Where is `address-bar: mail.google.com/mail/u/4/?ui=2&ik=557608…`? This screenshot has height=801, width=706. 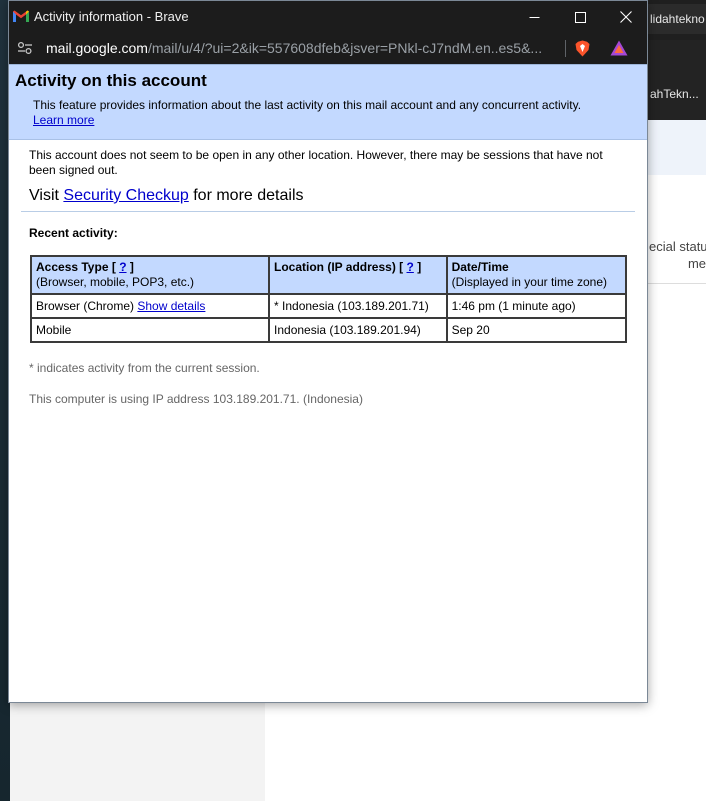 address-bar: mail.google.com/mail/u/4/?ui=2&ik=557608… is located at coordinates (328, 48).